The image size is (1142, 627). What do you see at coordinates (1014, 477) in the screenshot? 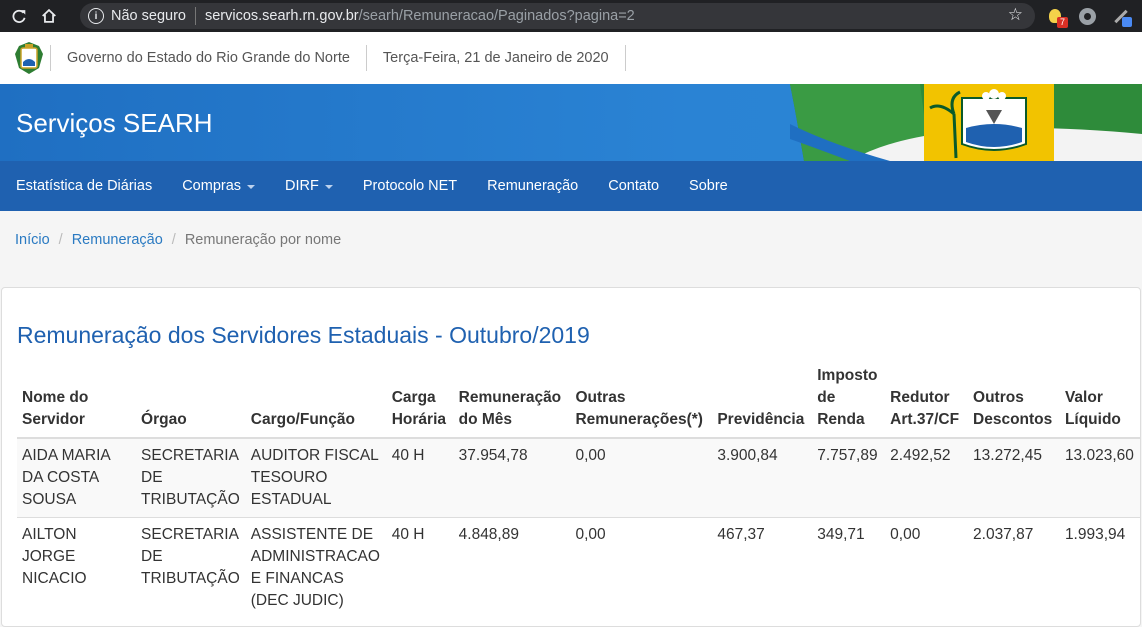
I see `cell-descontos: 13.272,45` at bounding box center [1014, 477].